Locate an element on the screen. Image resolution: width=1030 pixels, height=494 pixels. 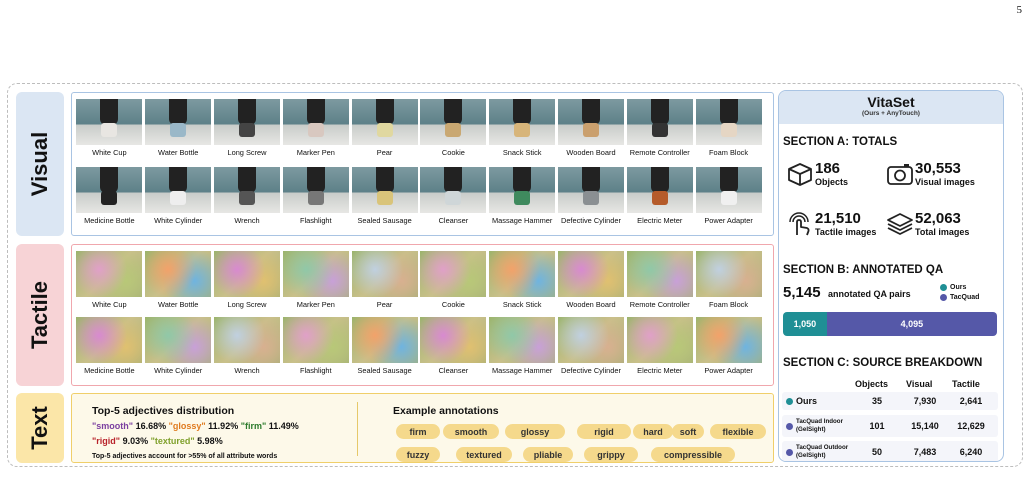
visual-label-text: Visual is located at coordinates (40, 164).